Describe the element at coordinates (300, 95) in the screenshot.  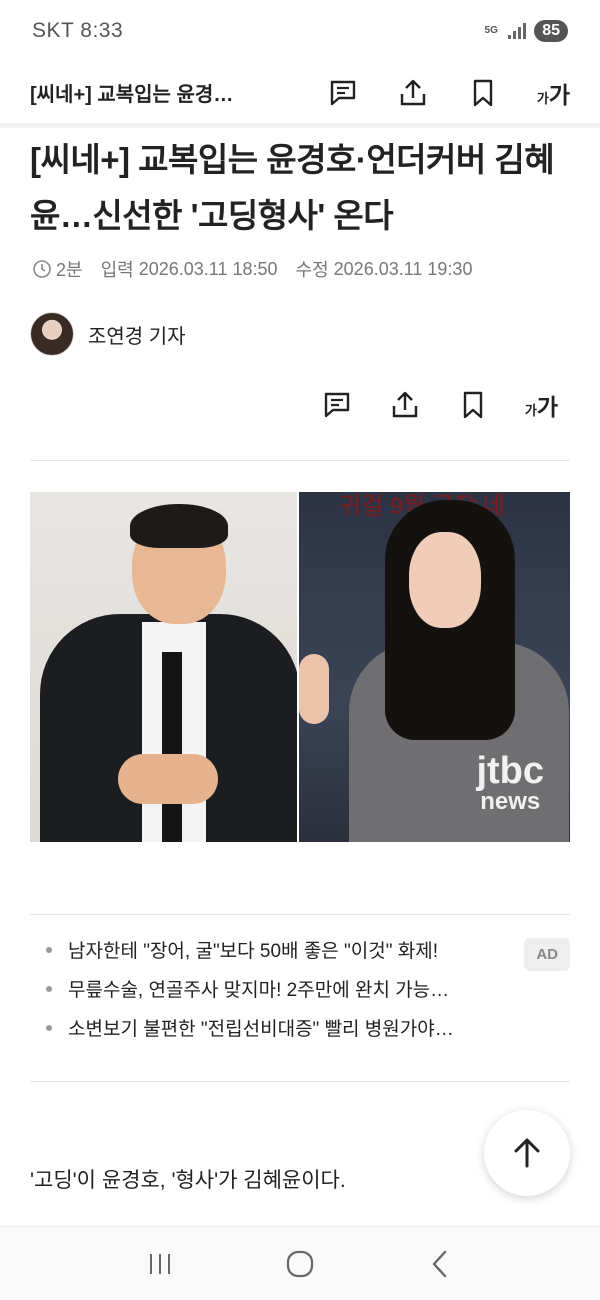
I see `top-app-bar: [씨네+] 교복입는 윤경… 가가` at that location.